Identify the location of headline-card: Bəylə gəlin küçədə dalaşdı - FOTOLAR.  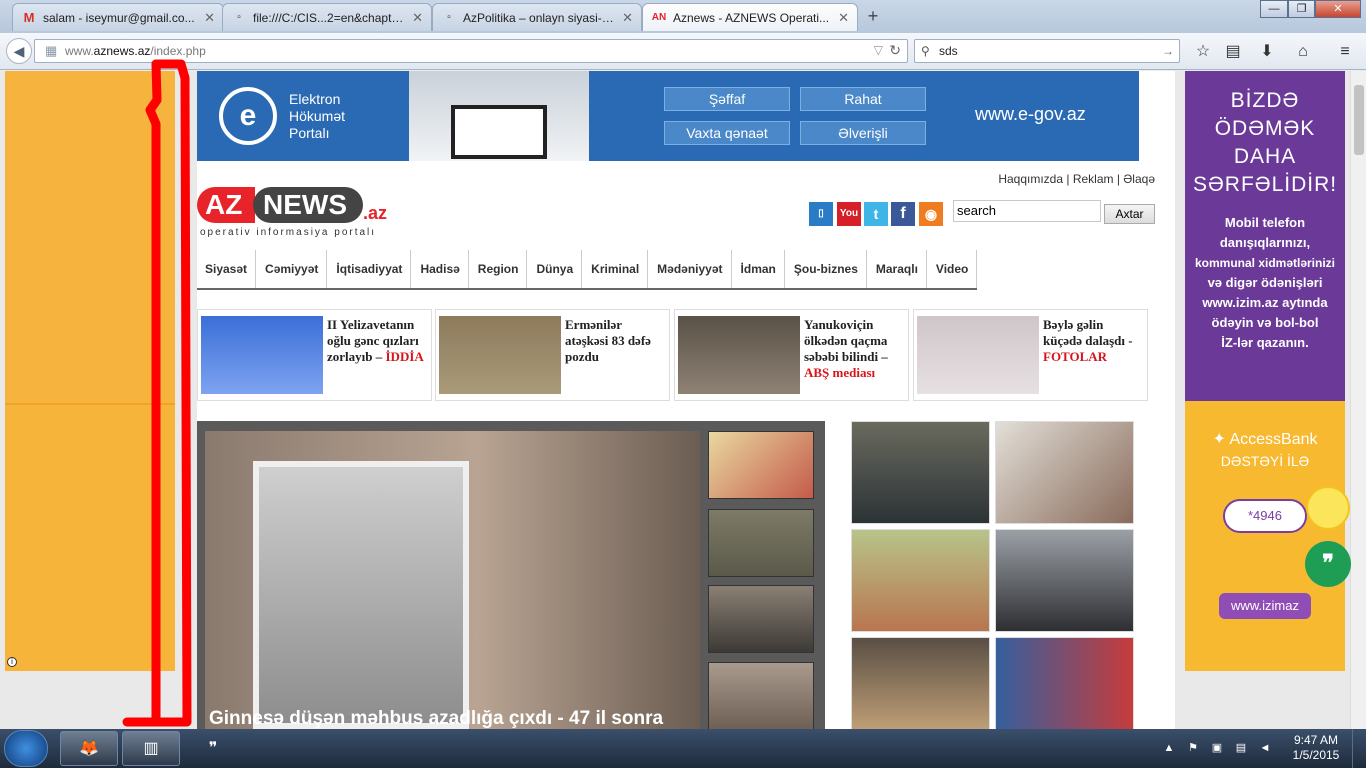
(1030, 355).